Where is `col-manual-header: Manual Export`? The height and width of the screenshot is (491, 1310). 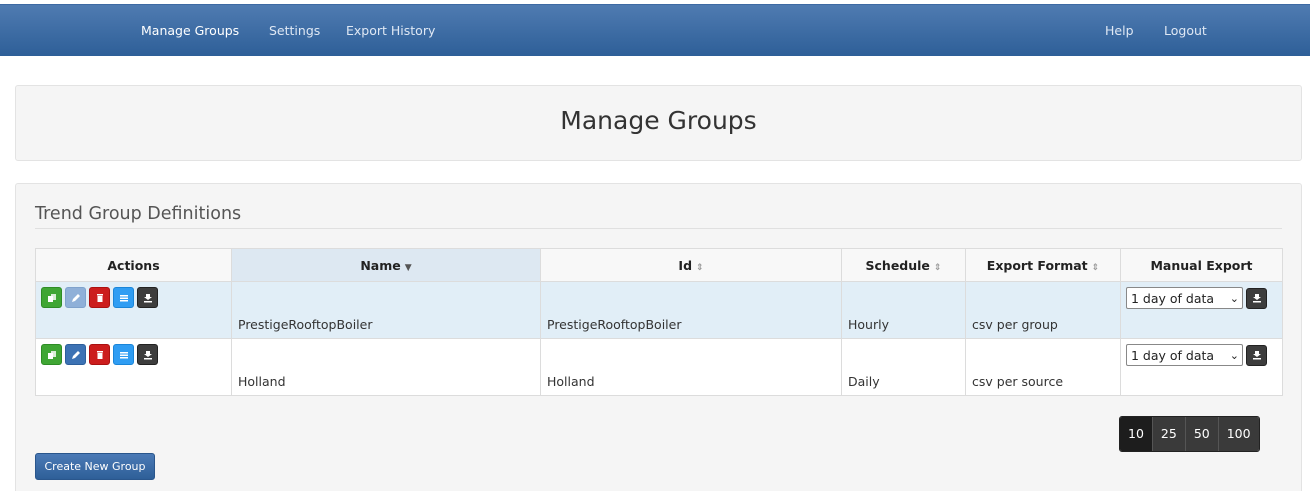 col-manual-header: Manual Export is located at coordinates (1201, 265).